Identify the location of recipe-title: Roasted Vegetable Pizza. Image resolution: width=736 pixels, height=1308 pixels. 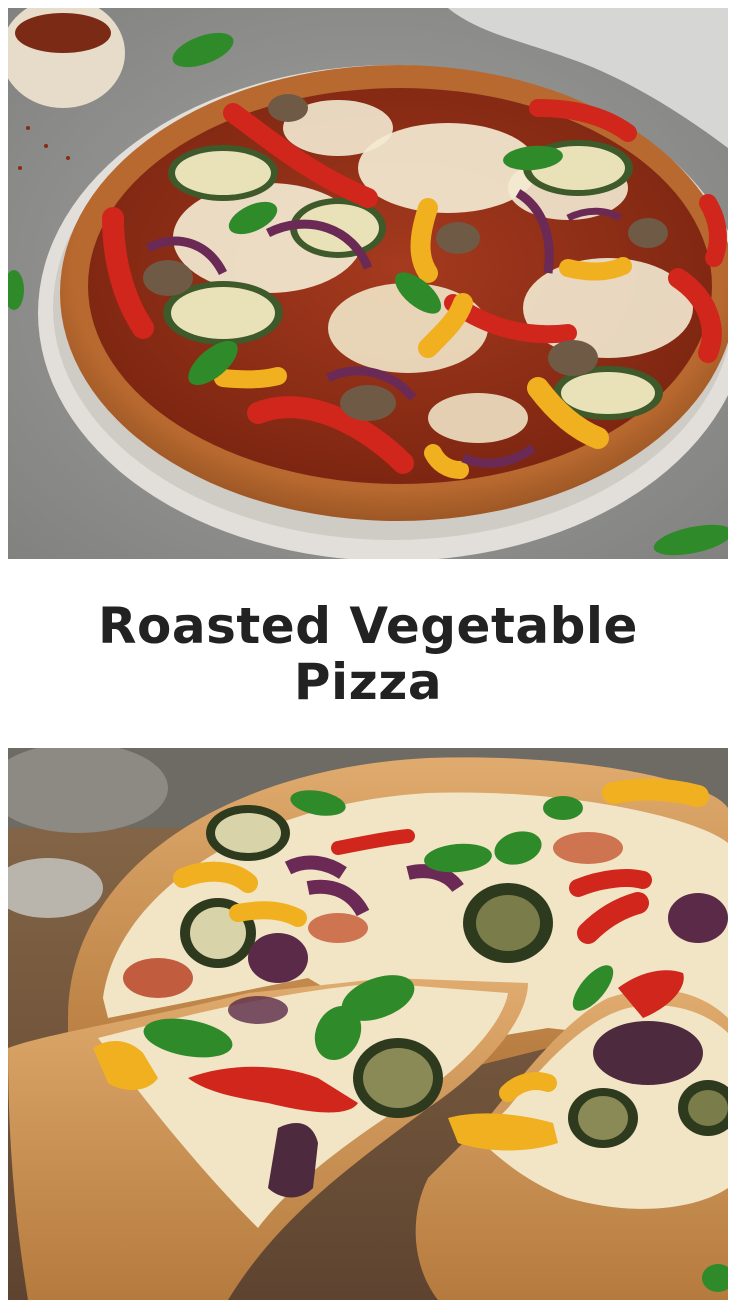
(368, 653).